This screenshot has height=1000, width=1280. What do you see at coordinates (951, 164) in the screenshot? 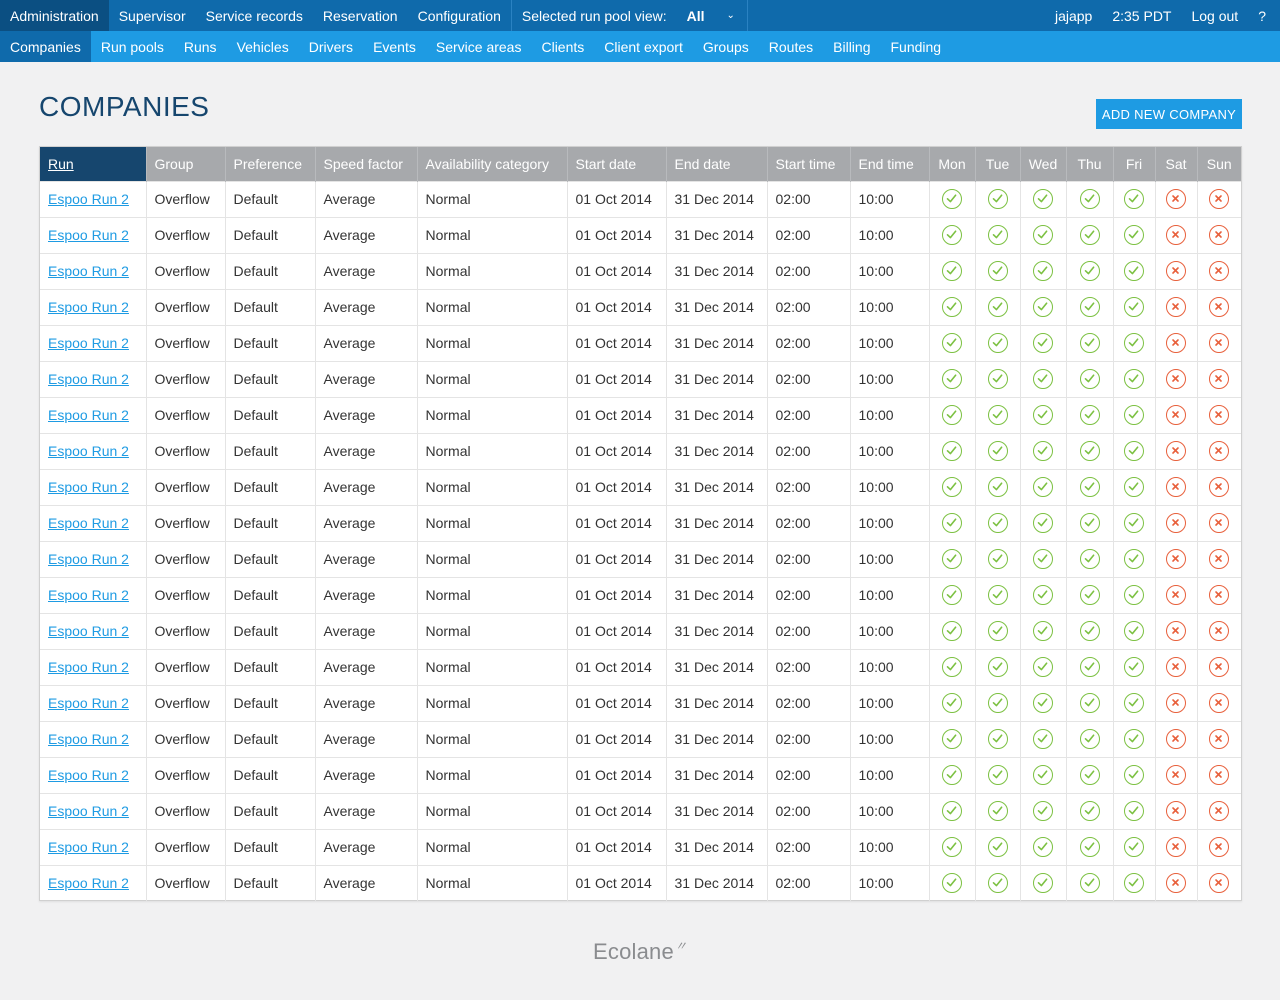
I see `column-header-mon: Mon` at bounding box center [951, 164].